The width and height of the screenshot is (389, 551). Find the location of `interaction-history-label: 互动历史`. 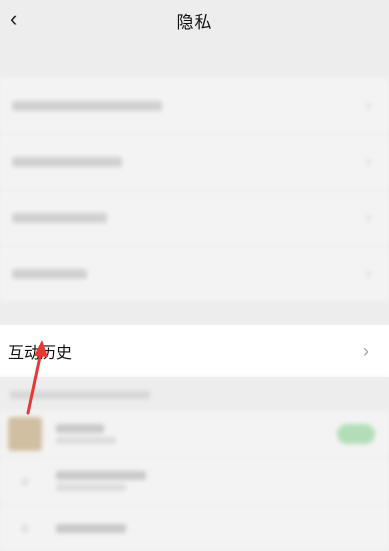

interaction-history-label: 互动历史 is located at coordinates (40, 353).